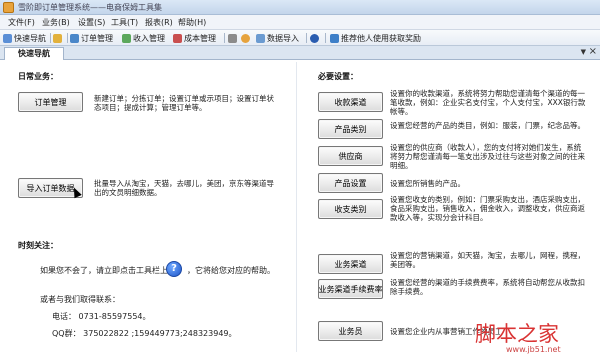  What do you see at coordinates (159, 22) in the screenshot?
I see `menu-reports: 报表(R)` at bounding box center [159, 22].